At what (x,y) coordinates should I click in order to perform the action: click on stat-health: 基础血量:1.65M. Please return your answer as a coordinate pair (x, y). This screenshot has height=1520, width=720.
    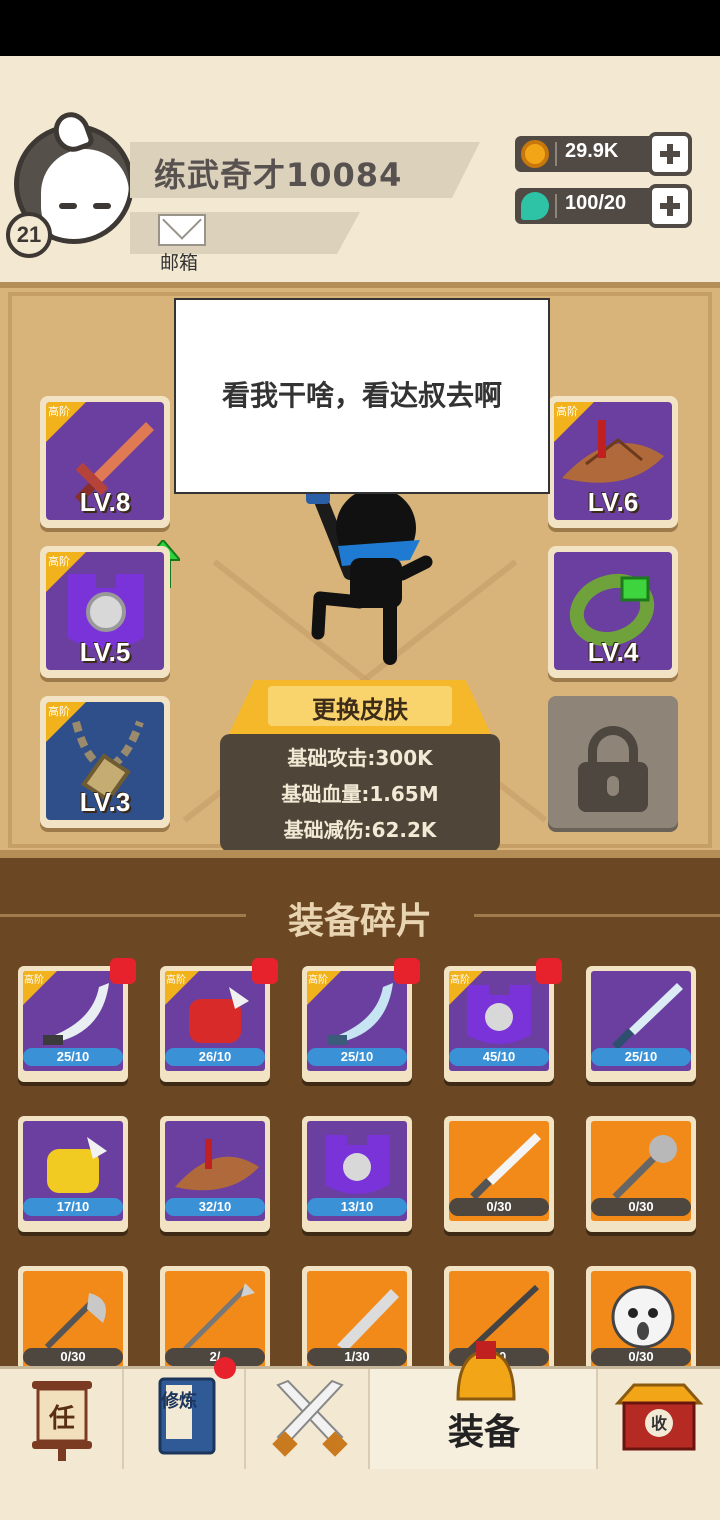
    Looking at the image, I should click on (360, 794).